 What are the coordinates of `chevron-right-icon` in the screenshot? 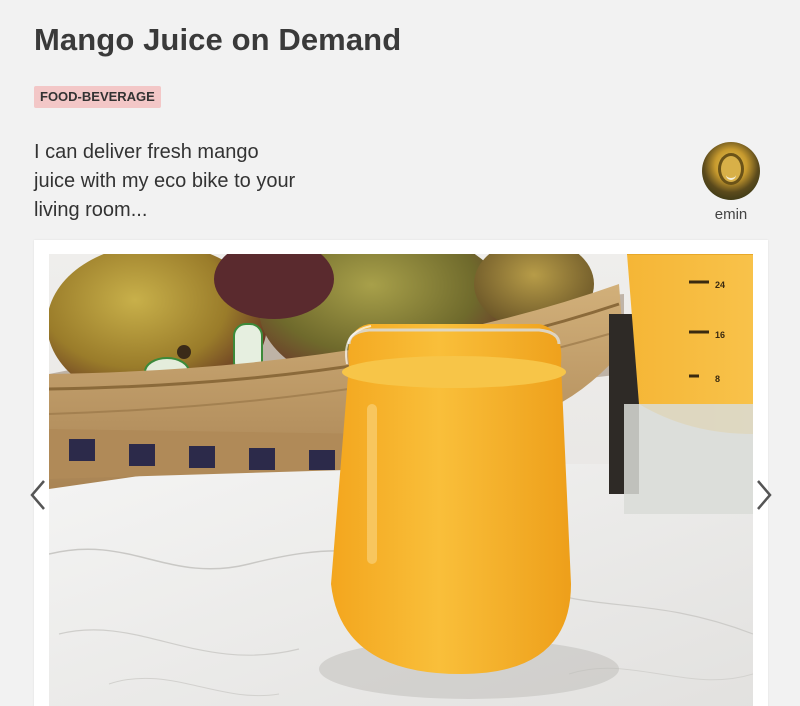 It's located at (764, 495).